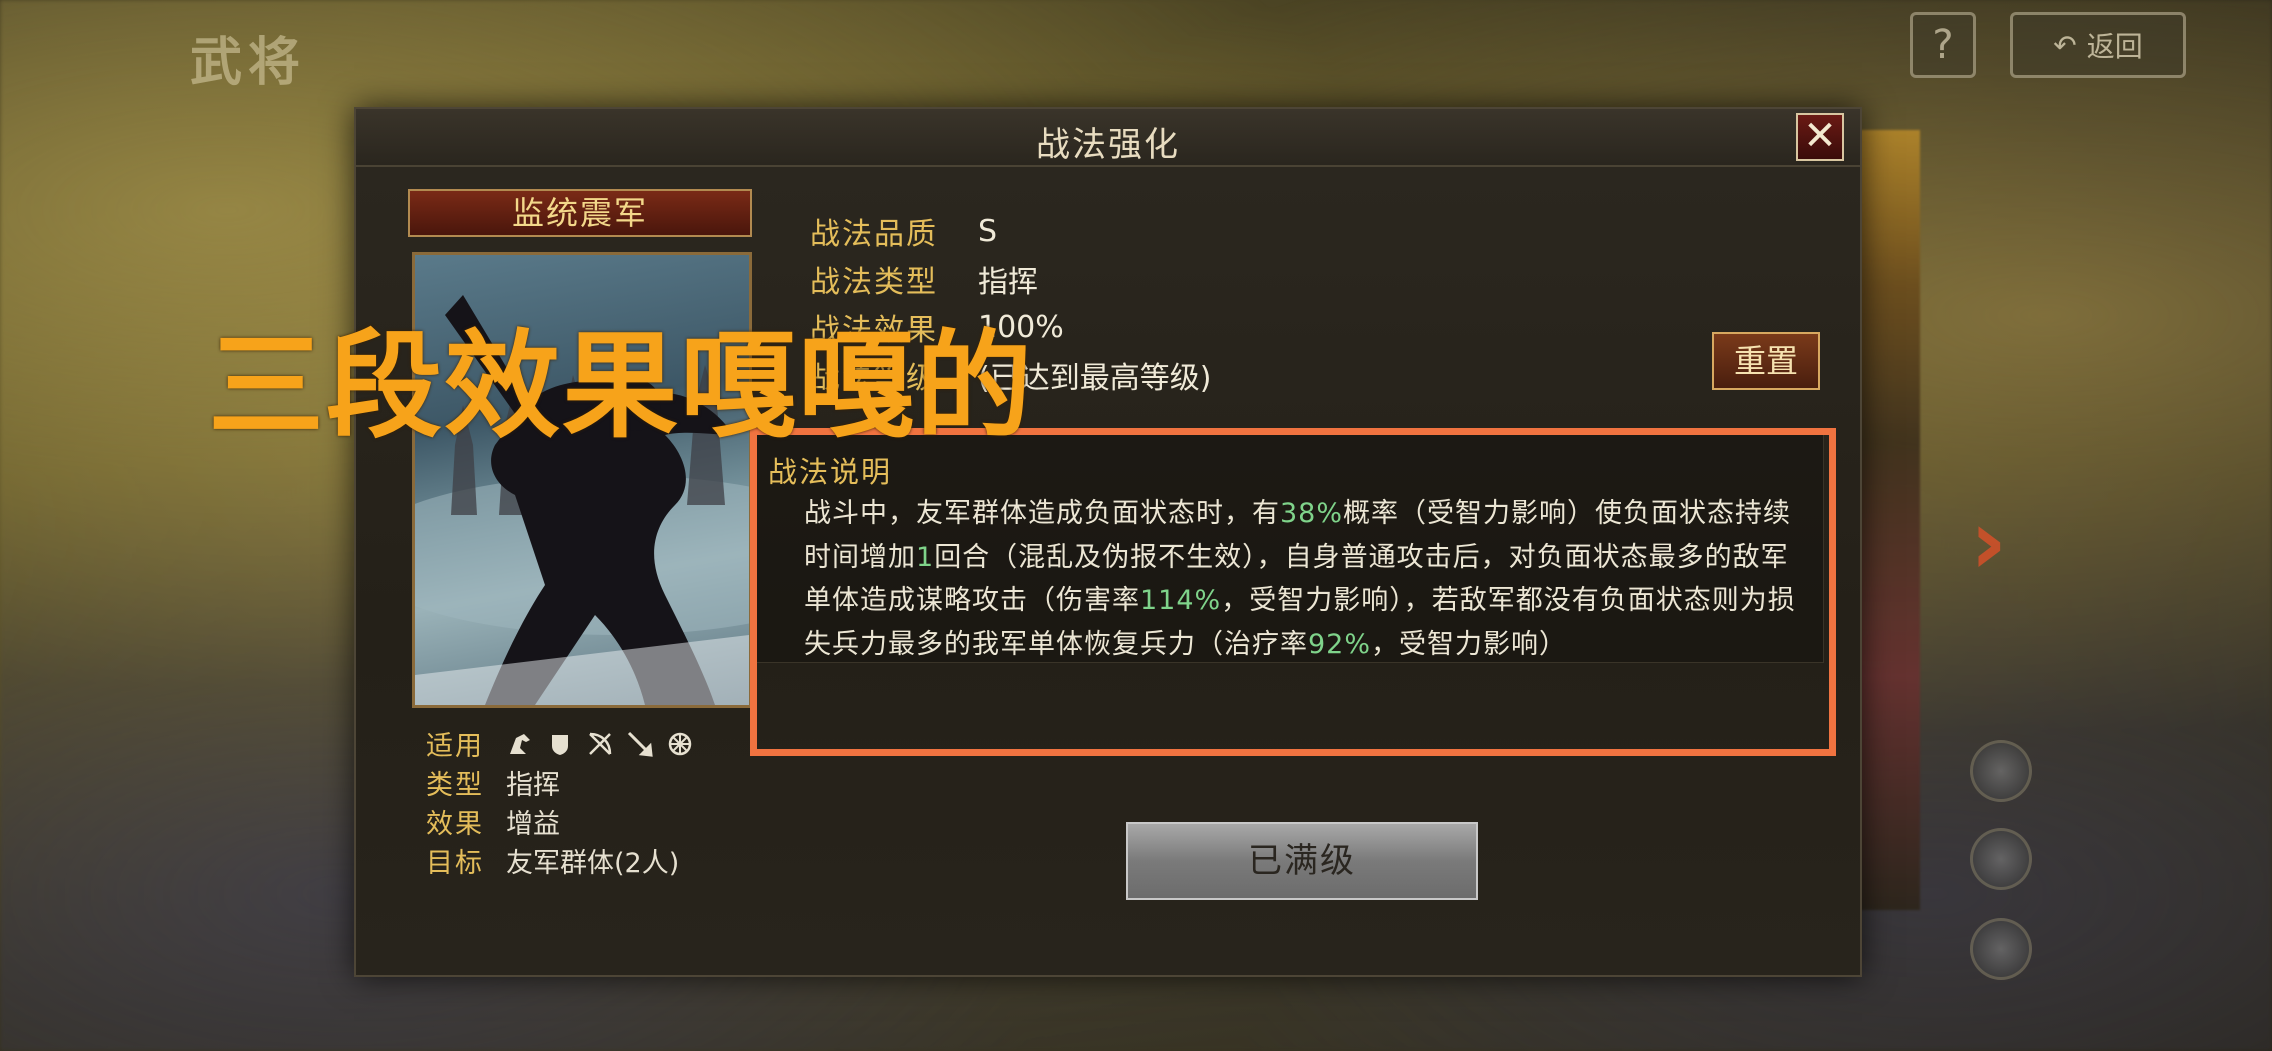  I want to click on shield-icon, so click(560, 744).